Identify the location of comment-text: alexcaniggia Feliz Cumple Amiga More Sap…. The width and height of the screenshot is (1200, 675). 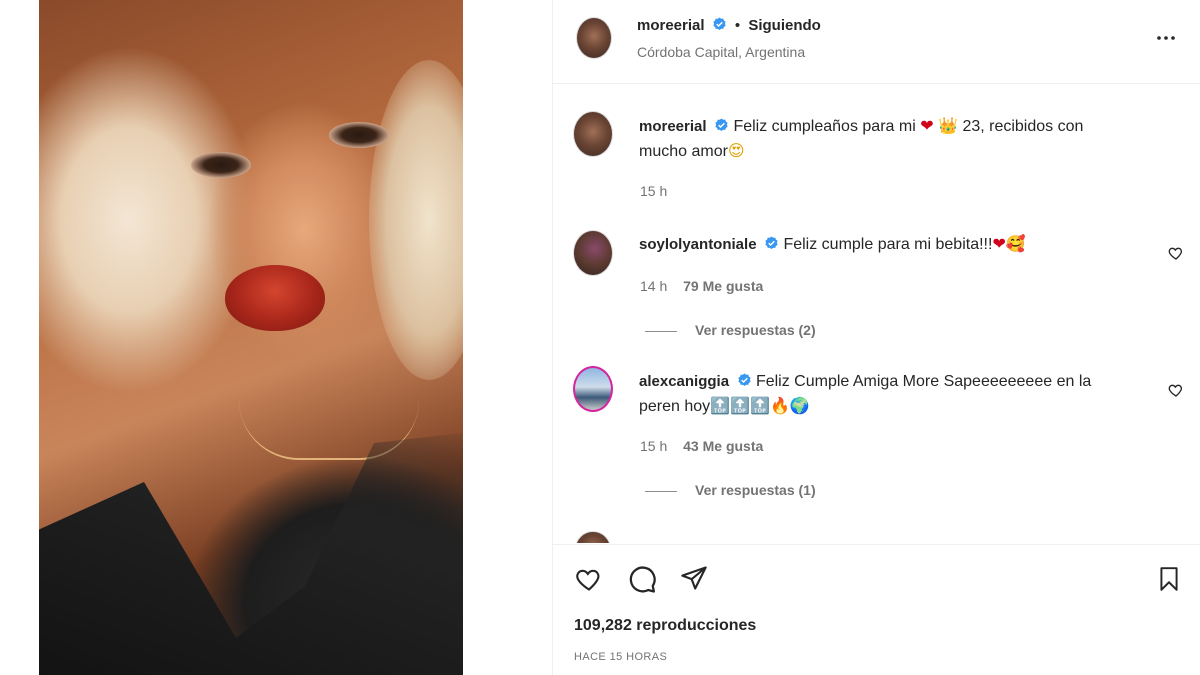
(899, 394).